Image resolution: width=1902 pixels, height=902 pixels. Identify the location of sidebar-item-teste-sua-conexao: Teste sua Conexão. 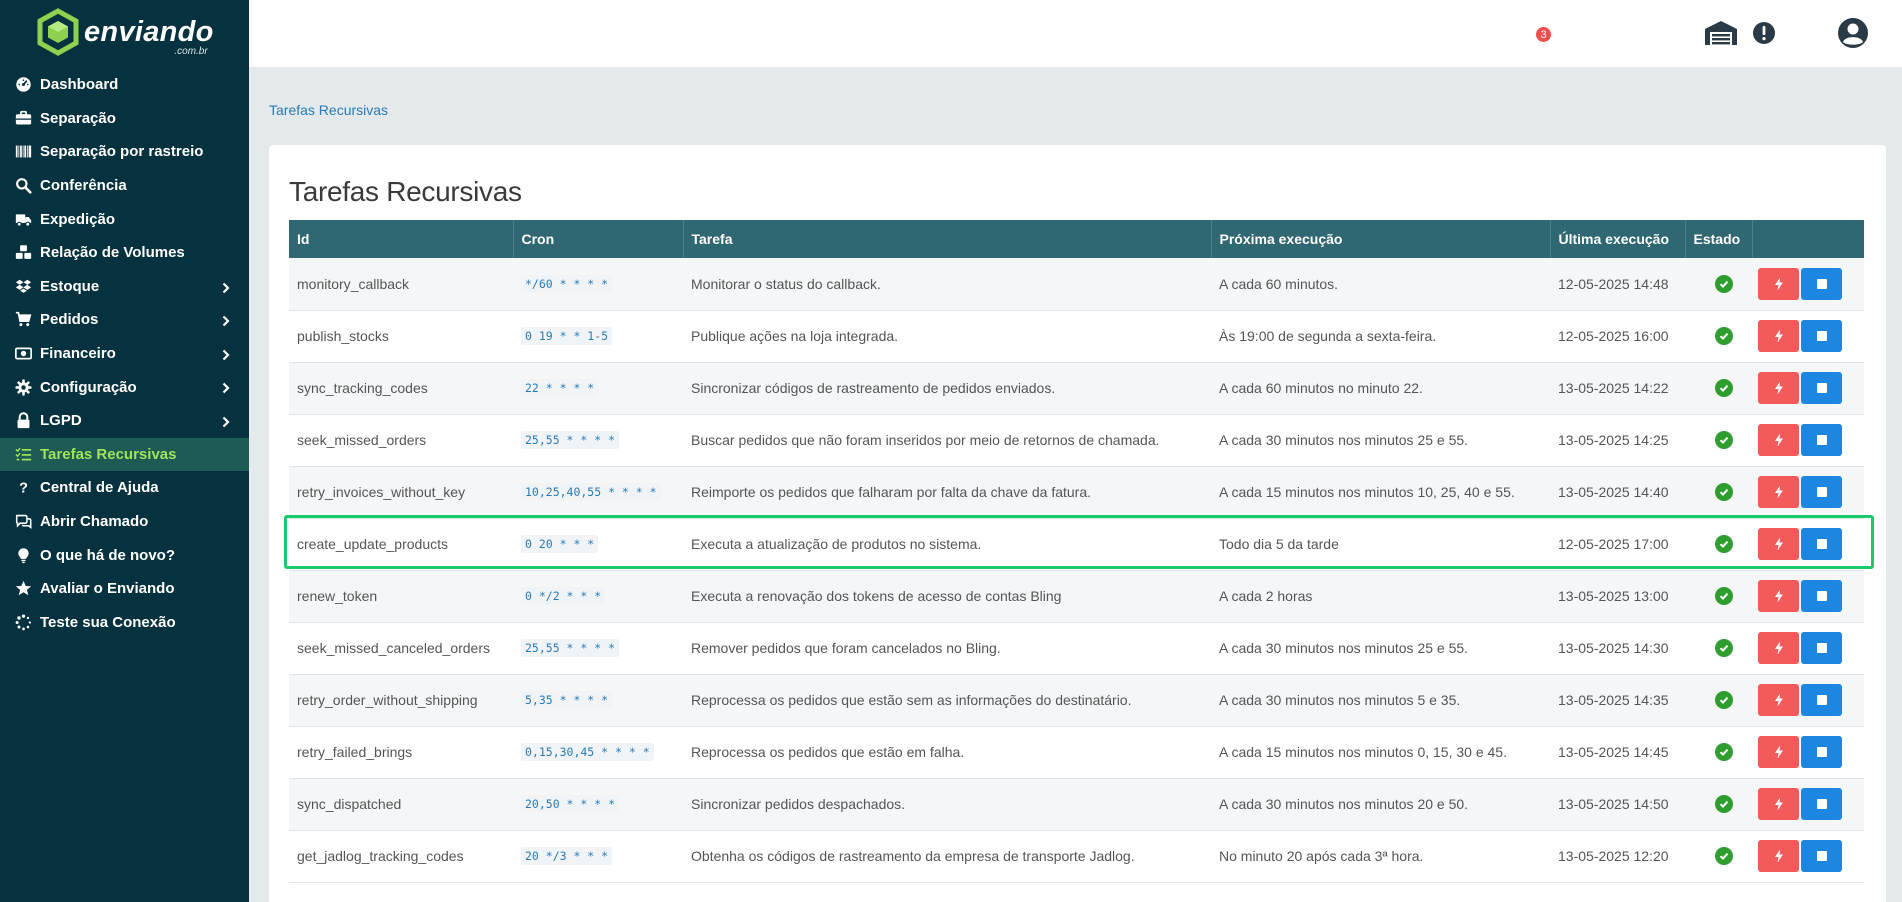
(124, 623).